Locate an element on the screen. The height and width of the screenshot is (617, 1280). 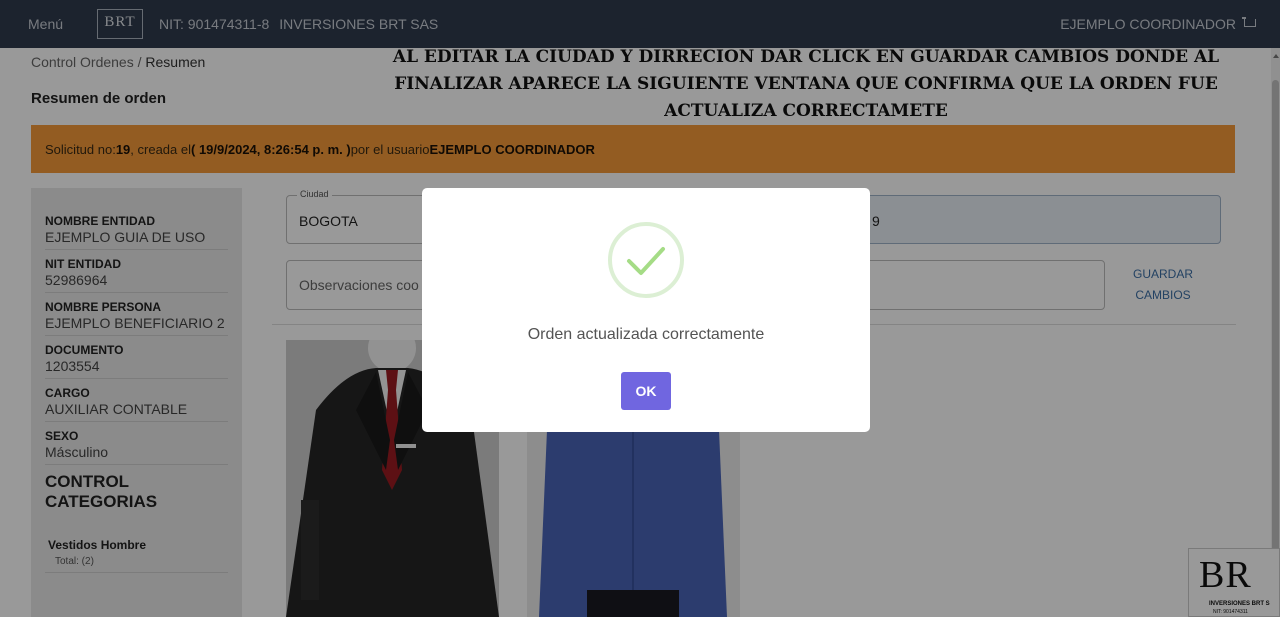
check-mark-icon is located at coordinates (646, 261).